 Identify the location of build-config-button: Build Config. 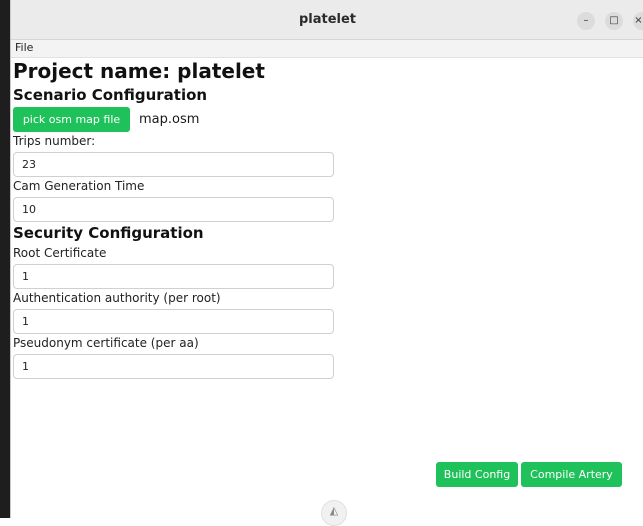
(477, 474).